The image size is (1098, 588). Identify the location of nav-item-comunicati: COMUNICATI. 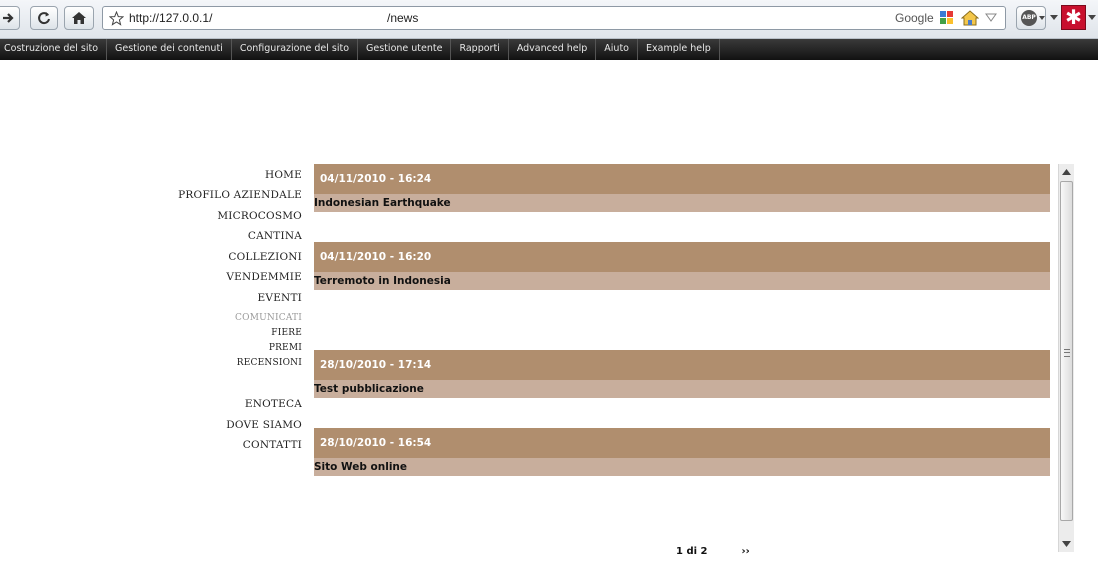
(268, 318).